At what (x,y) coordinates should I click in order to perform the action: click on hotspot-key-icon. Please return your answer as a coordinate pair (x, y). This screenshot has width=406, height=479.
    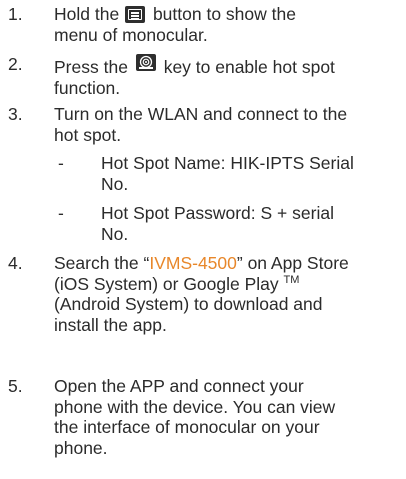
    Looking at the image, I should click on (145, 62).